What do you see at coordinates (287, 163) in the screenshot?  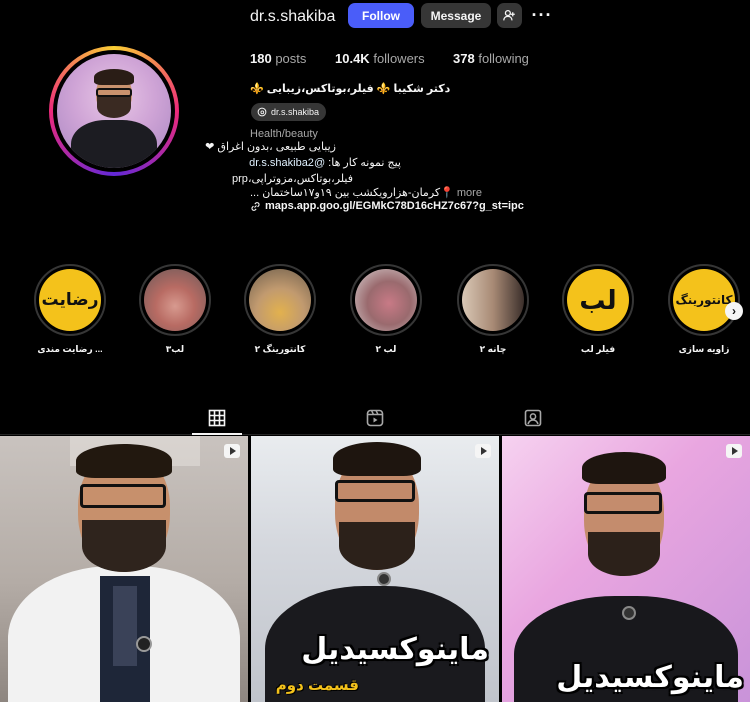 I see `bio-mention-link: @dr.s.shakiba2` at bounding box center [287, 163].